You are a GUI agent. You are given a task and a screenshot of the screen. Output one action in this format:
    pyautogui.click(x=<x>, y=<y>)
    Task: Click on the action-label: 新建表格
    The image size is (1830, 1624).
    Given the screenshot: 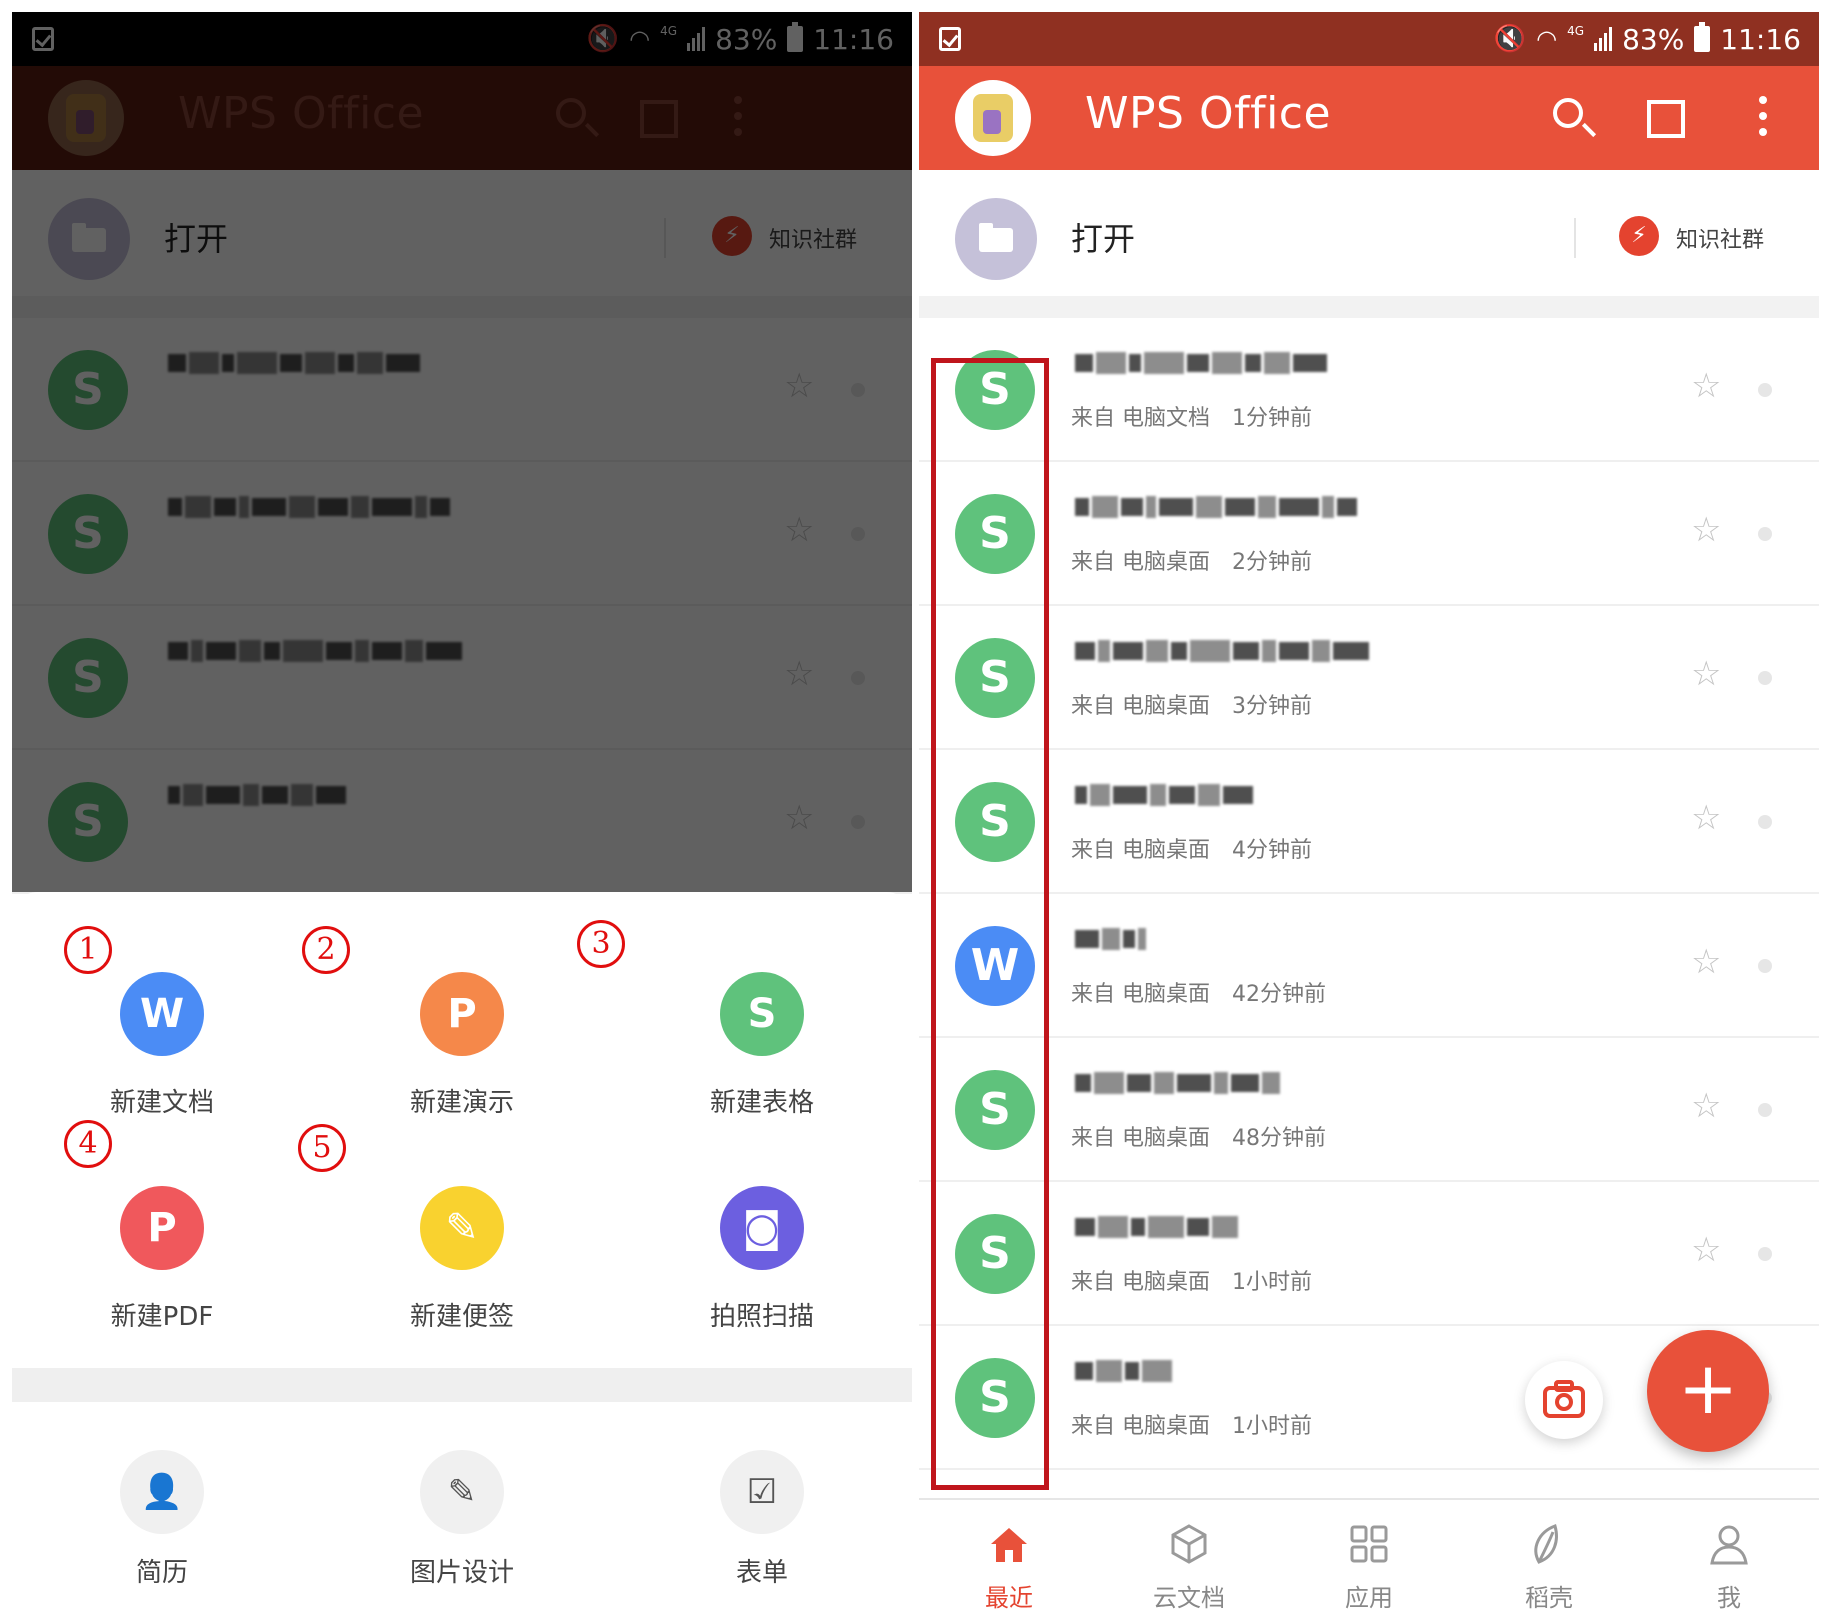 What is the action you would take?
    pyautogui.click(x=761, y=1103)
    